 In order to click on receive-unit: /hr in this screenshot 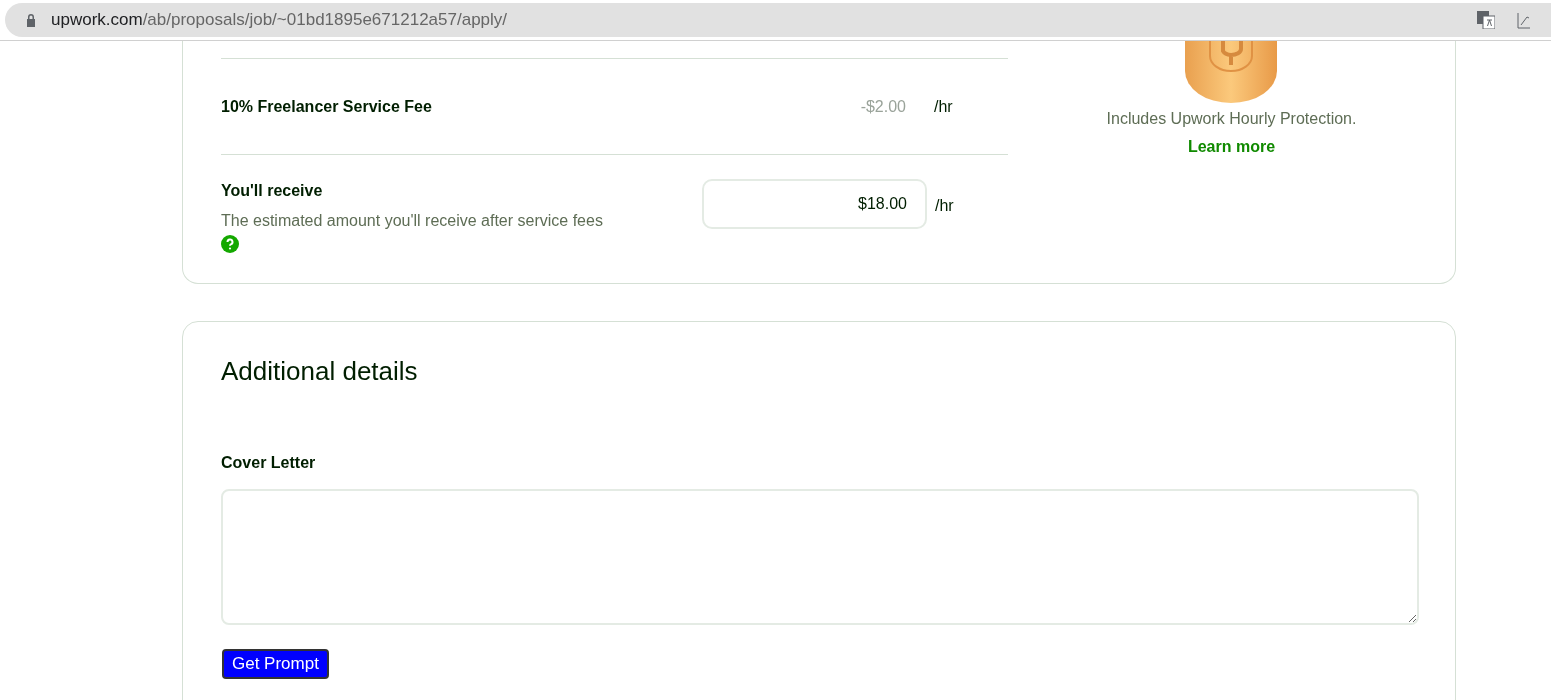, I will do `click(944, 206)`.